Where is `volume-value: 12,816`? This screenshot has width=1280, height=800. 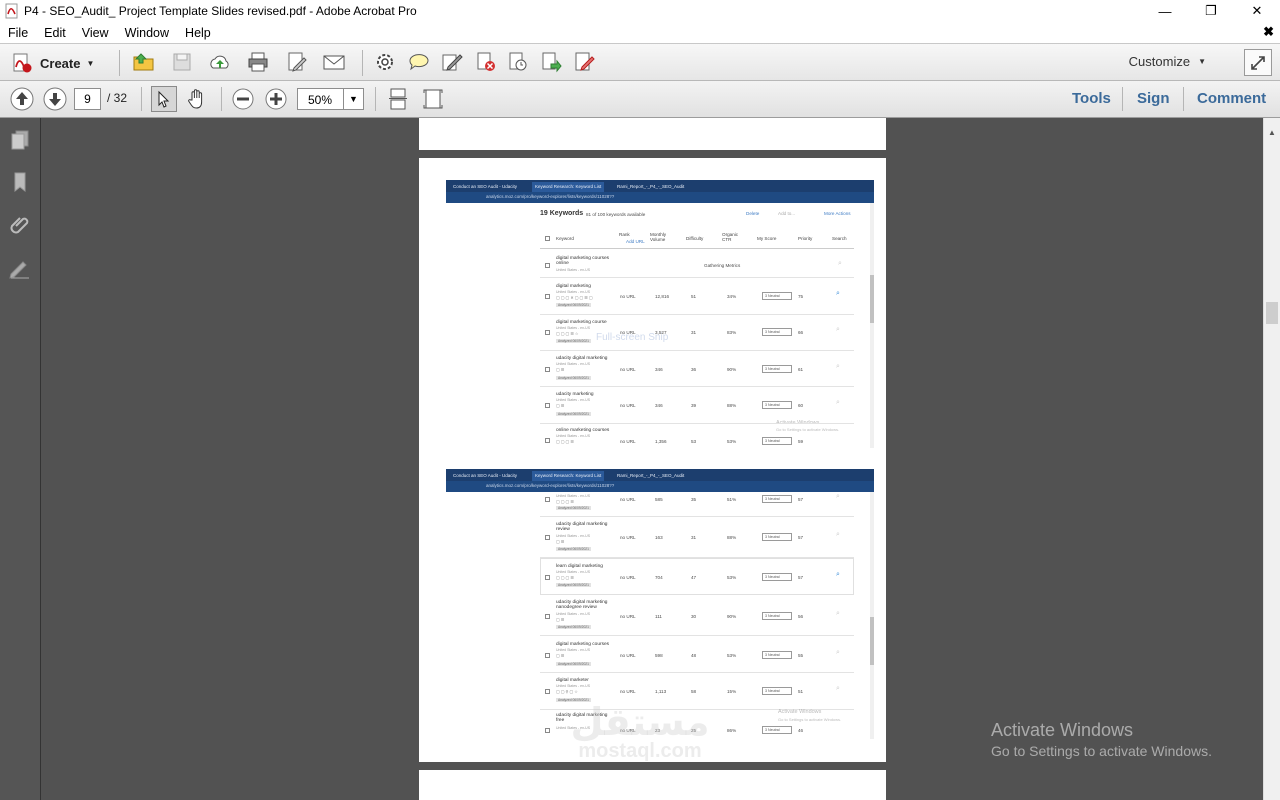 volume-value: 12,816 is located at coordinates (662, 296).